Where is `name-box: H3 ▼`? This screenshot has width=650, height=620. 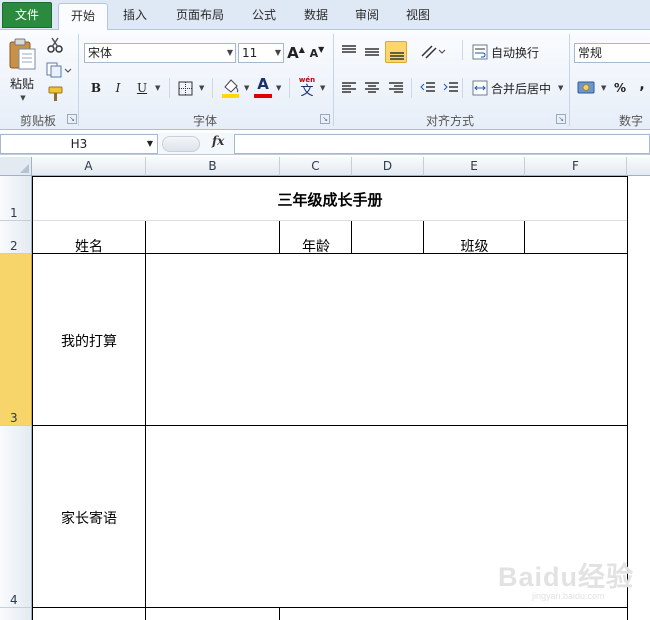 name-box: H3 ▼ is located at coordinates (79, 144).